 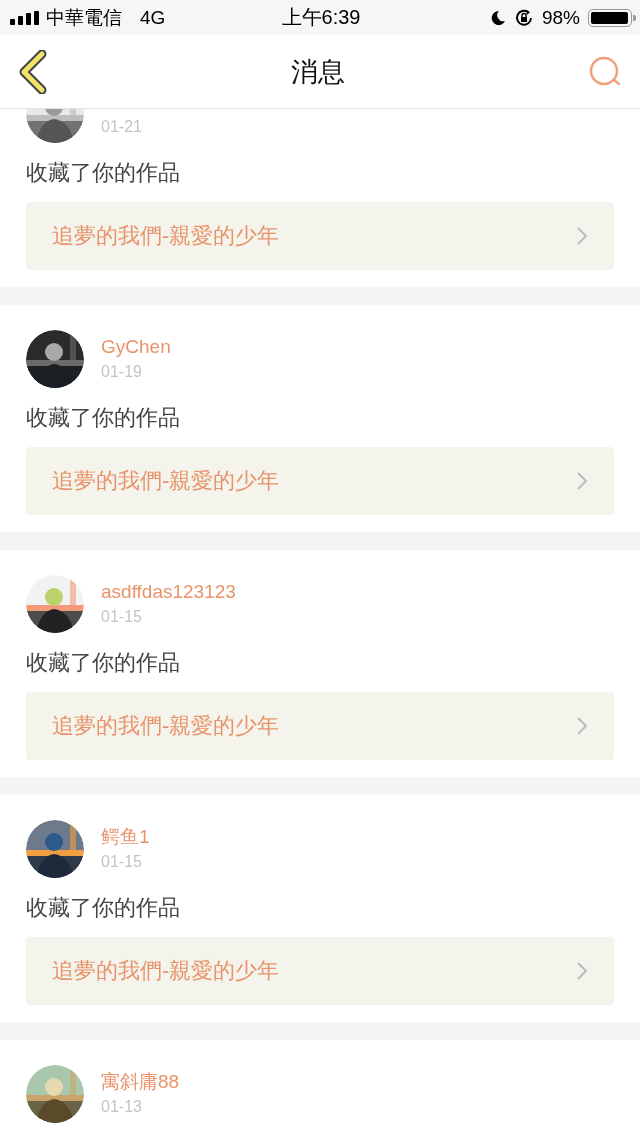 I want to click on network-type: 4G, so click(x=153, y=17).